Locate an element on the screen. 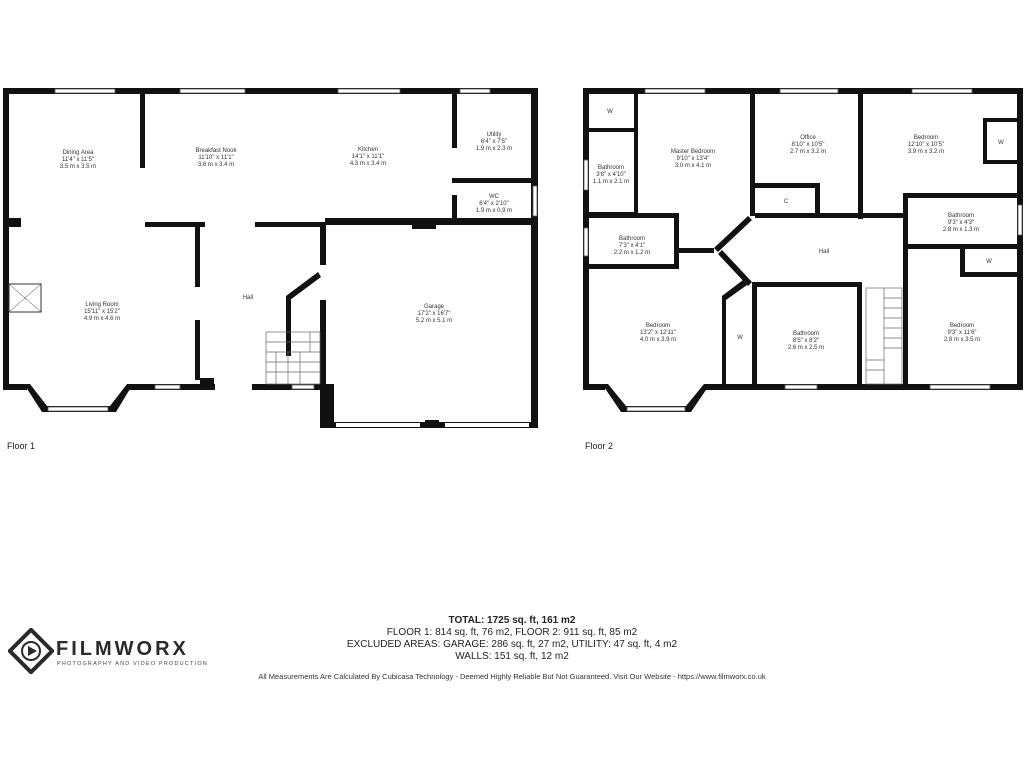 The image size is (1024, 768). floor-1-label: Floor 1 is located at coordinates (21, 446).